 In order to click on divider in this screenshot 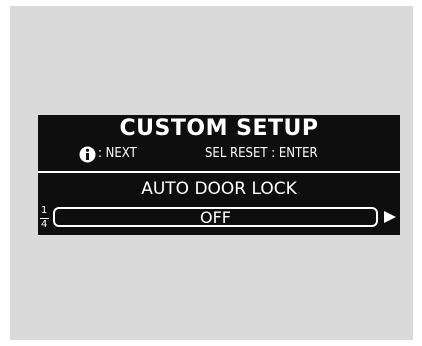, I will do `click(219, 172)`.